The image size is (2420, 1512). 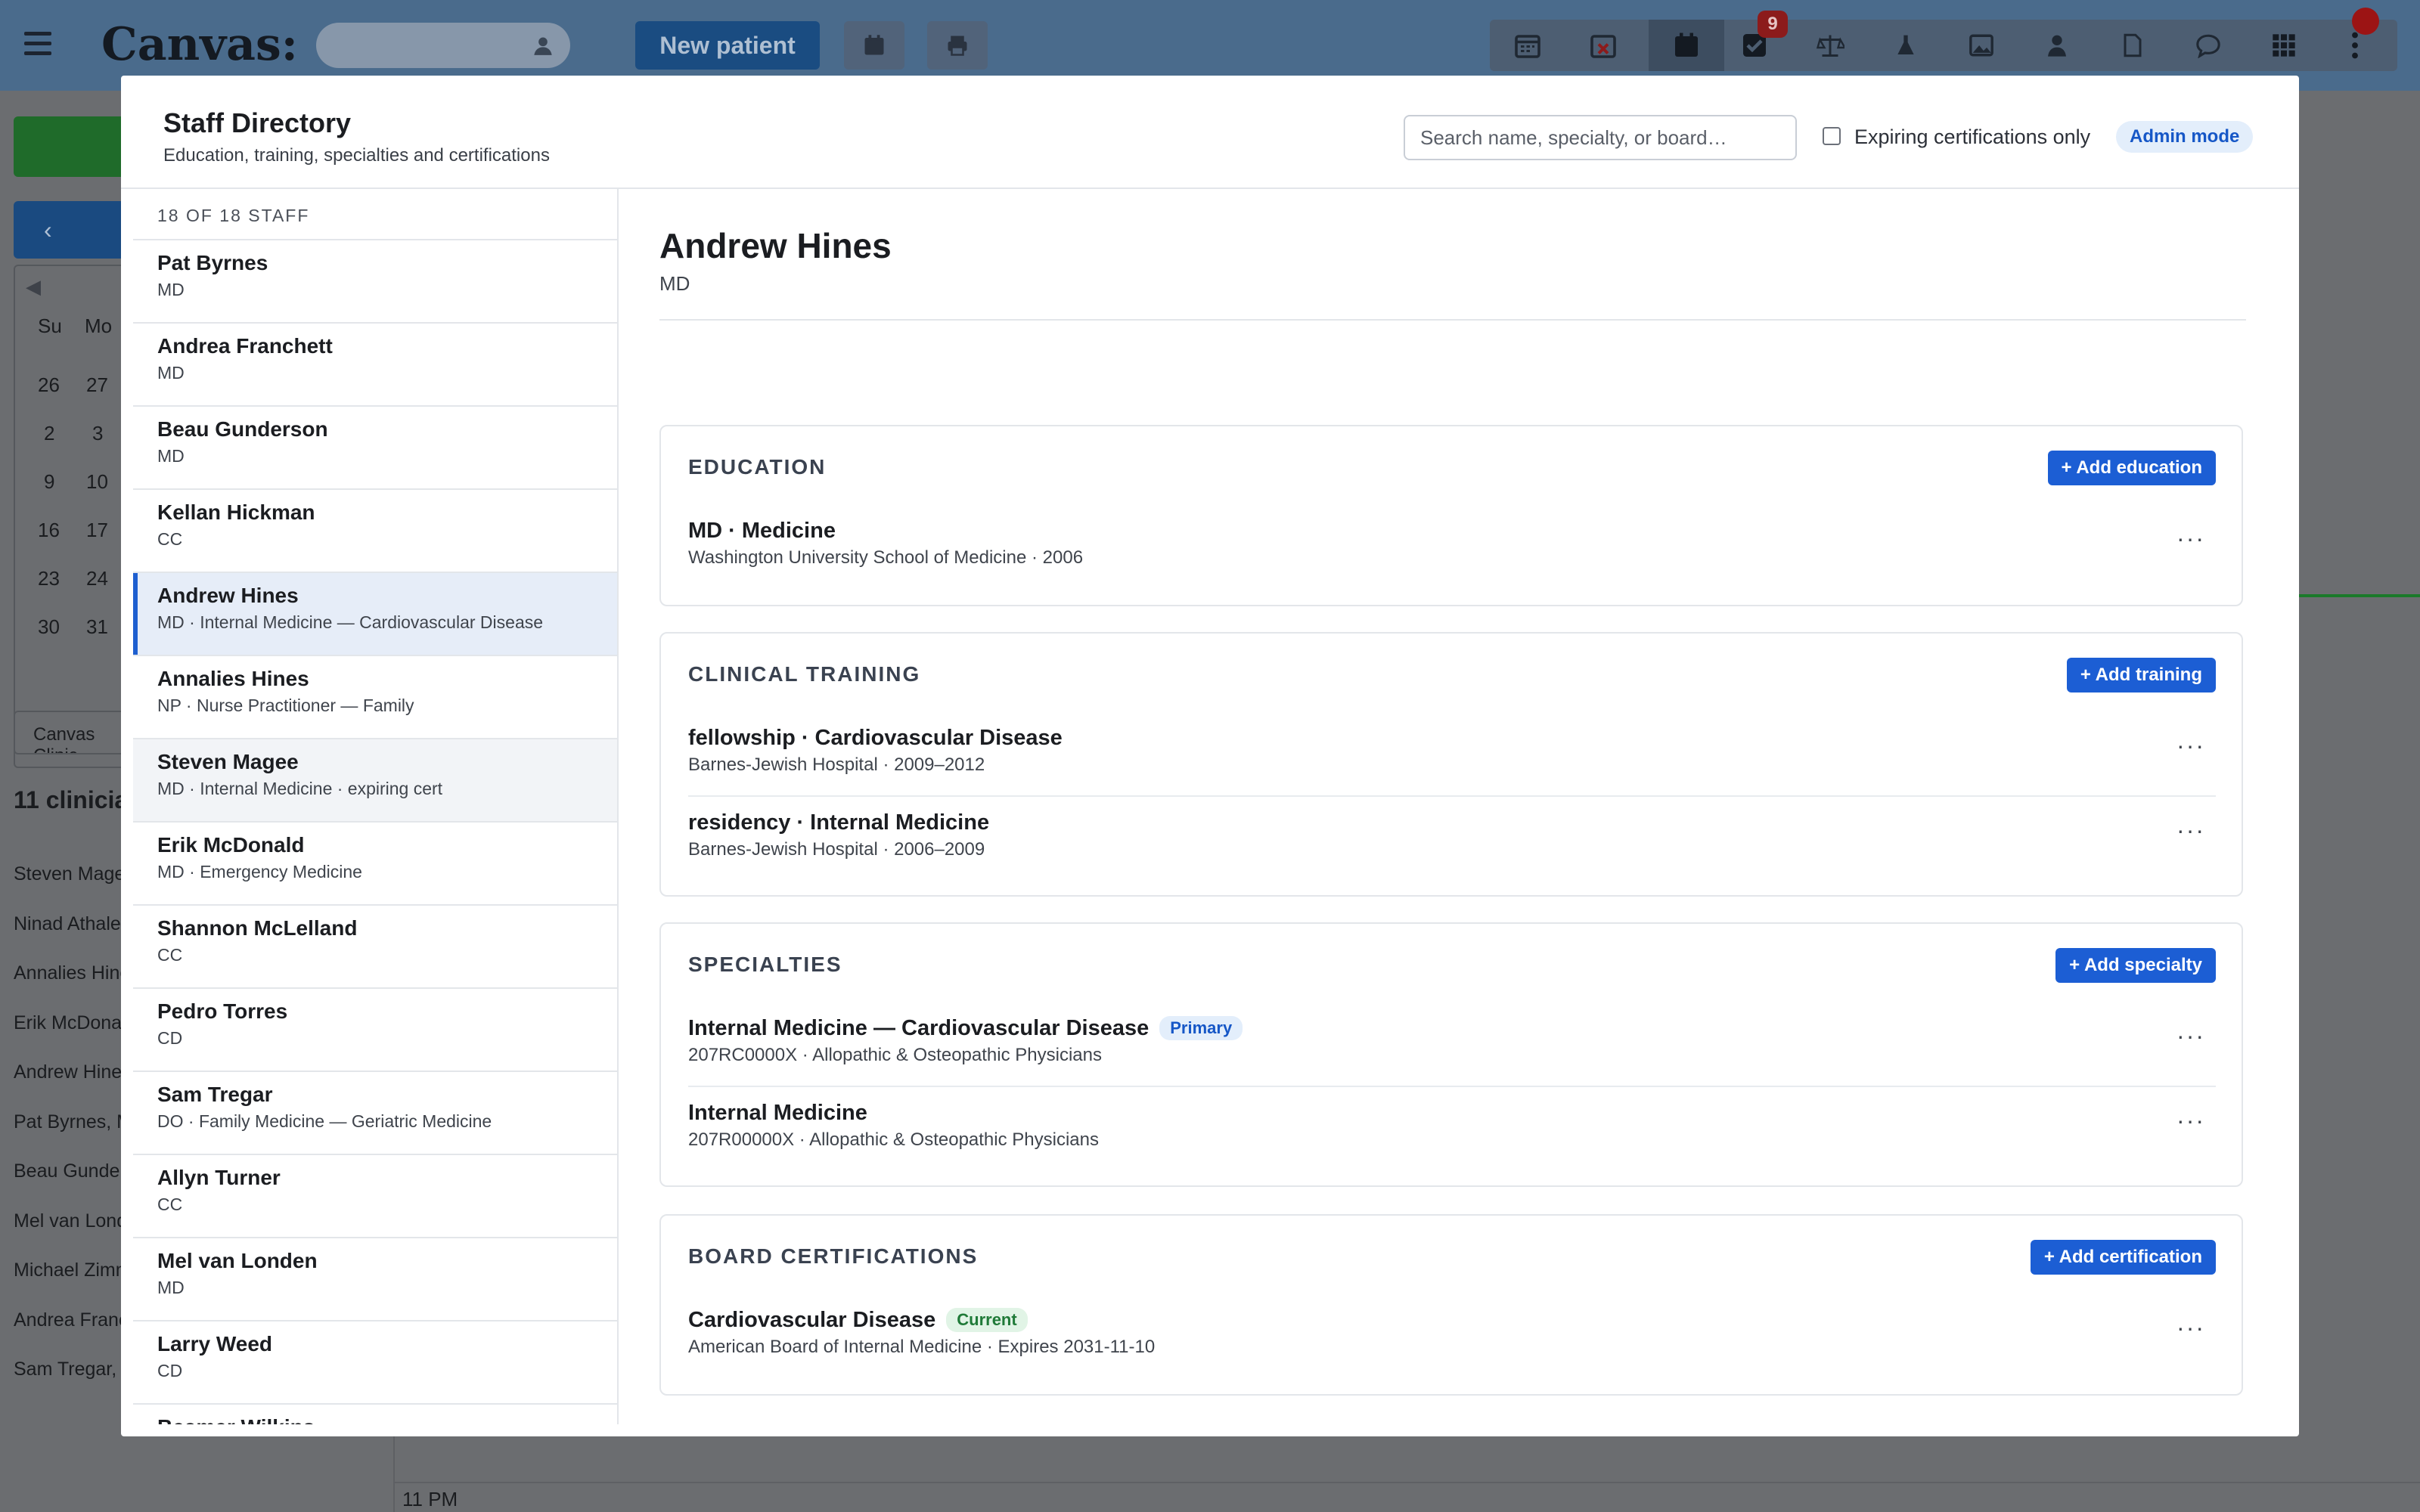 What do you see at coordinates (2185, 137) in the screenshot?
I see `admin-mode-badge: Admin mode` at bounding box center [2185, 137].